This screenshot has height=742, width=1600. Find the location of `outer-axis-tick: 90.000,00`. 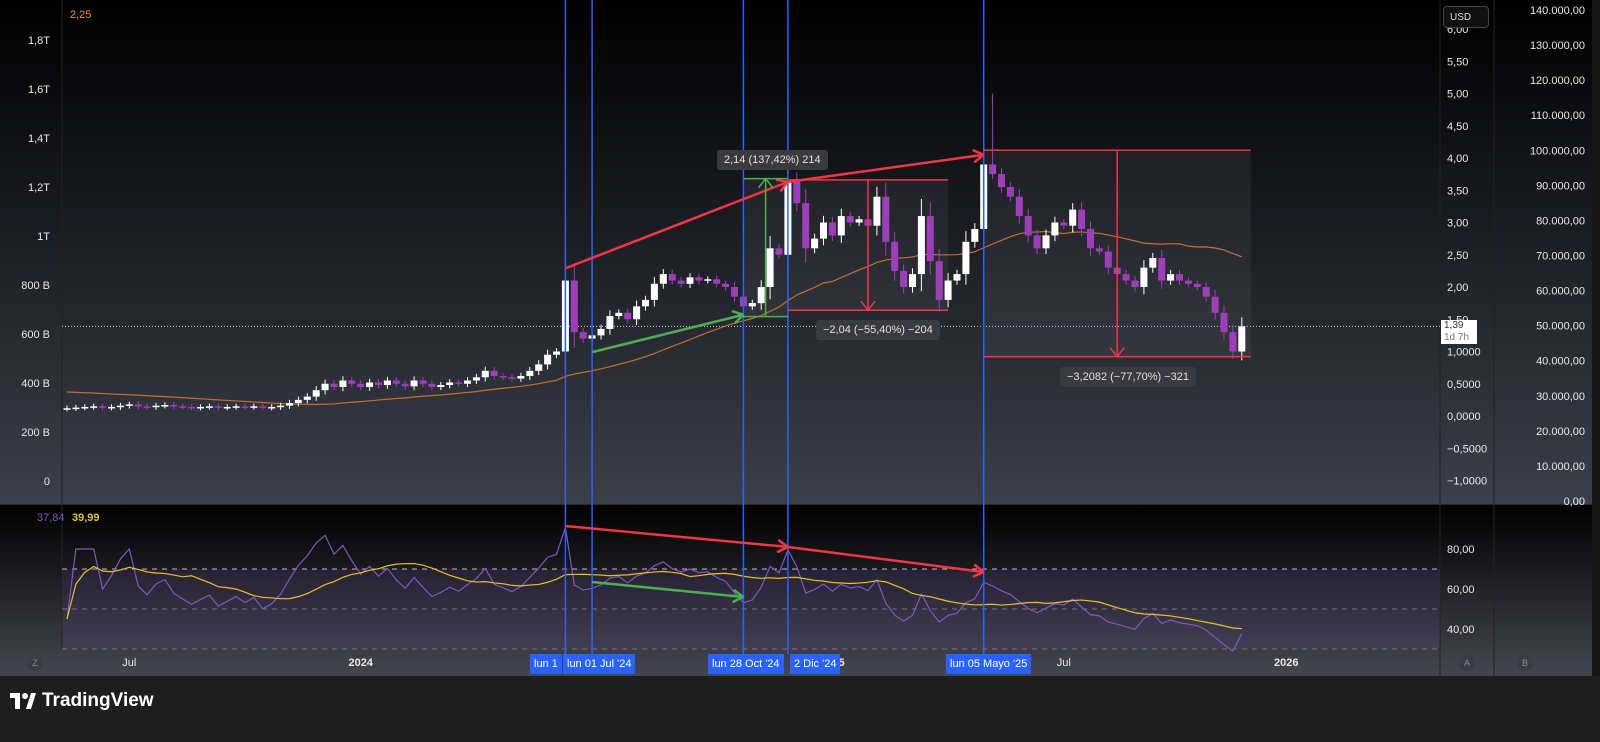

outer-axis-tick: 90.000,00 is located at coordinates (1560, 186).